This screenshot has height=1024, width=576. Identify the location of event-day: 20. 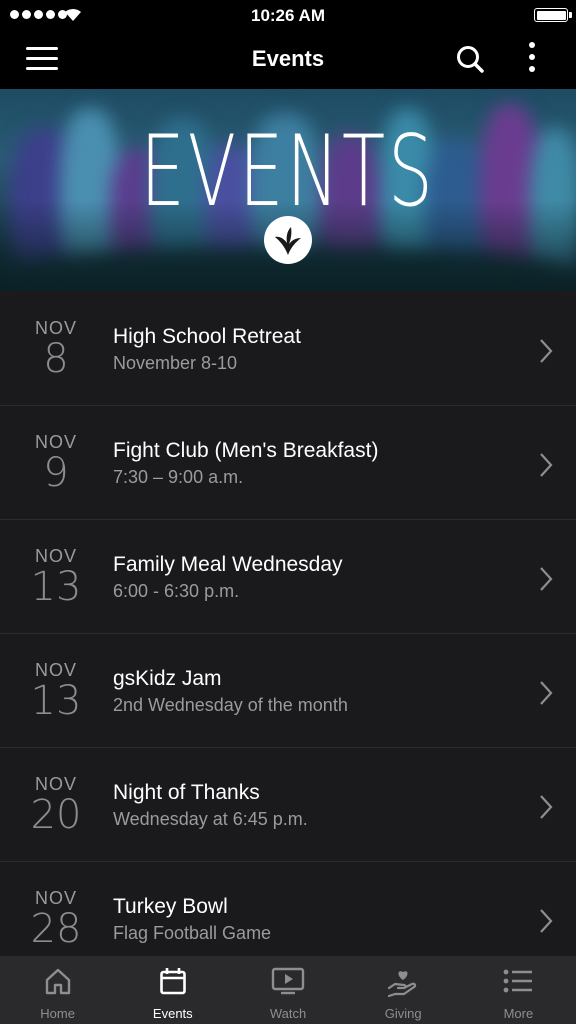
(56, 815).